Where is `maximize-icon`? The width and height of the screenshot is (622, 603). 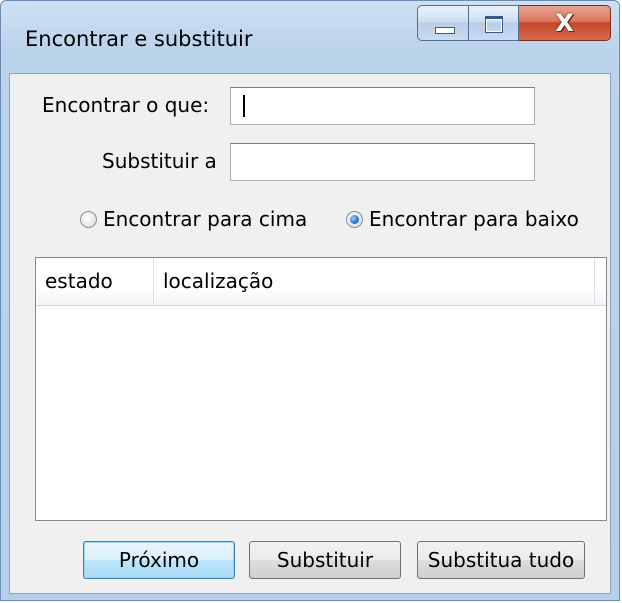 maximize-icon is located at coordinates (494, 24).